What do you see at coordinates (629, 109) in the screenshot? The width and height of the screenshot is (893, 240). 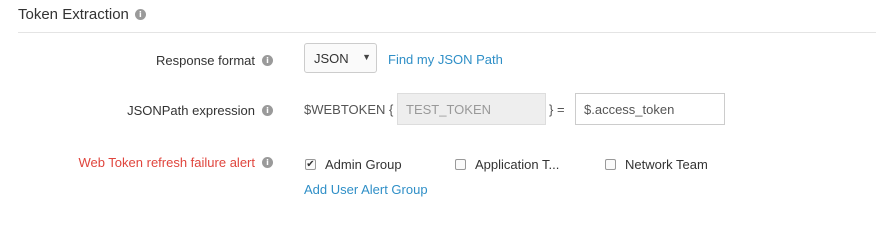 I see `jsonpath-value: $.access_token` at bounding box center [629, 109].